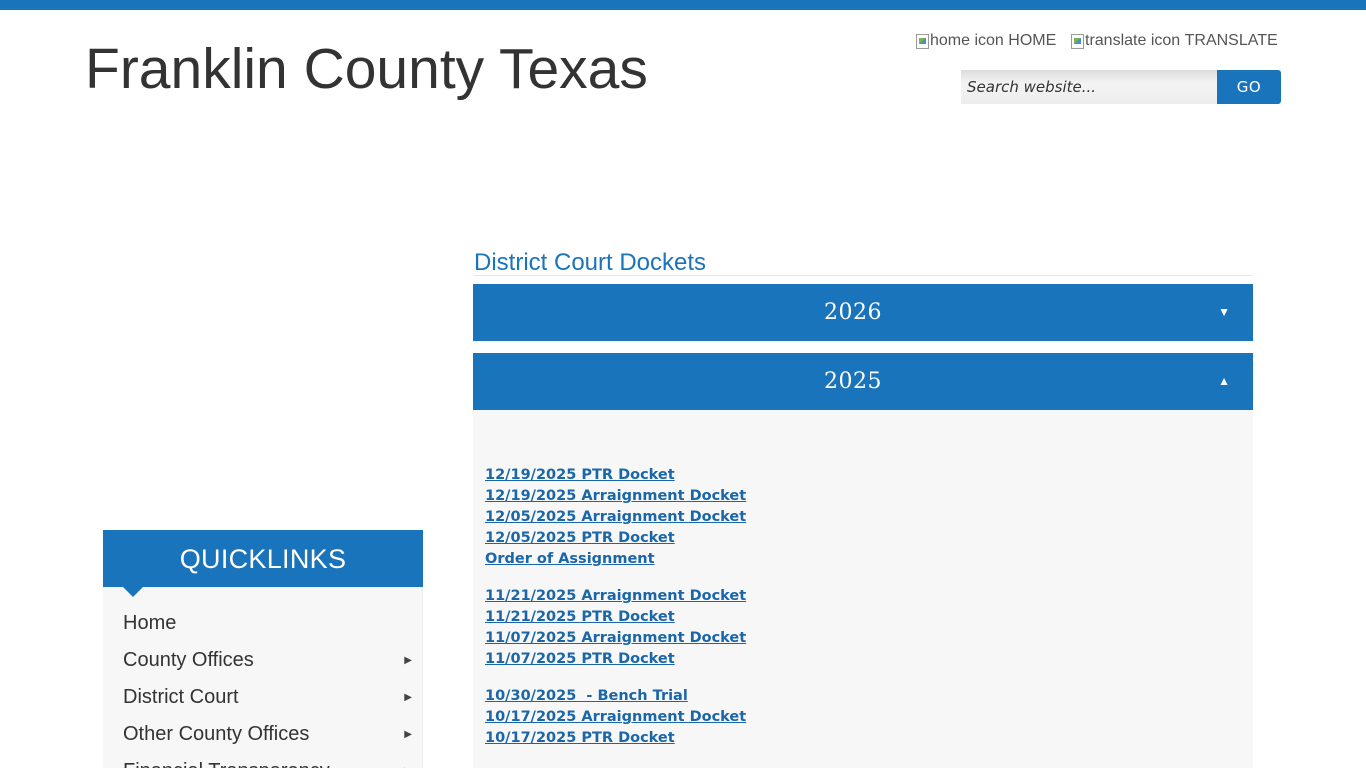 This screenshot has height=768, width=1366. I want to click on accordion-header-2026: 2026 ▼, so click(863, 312).